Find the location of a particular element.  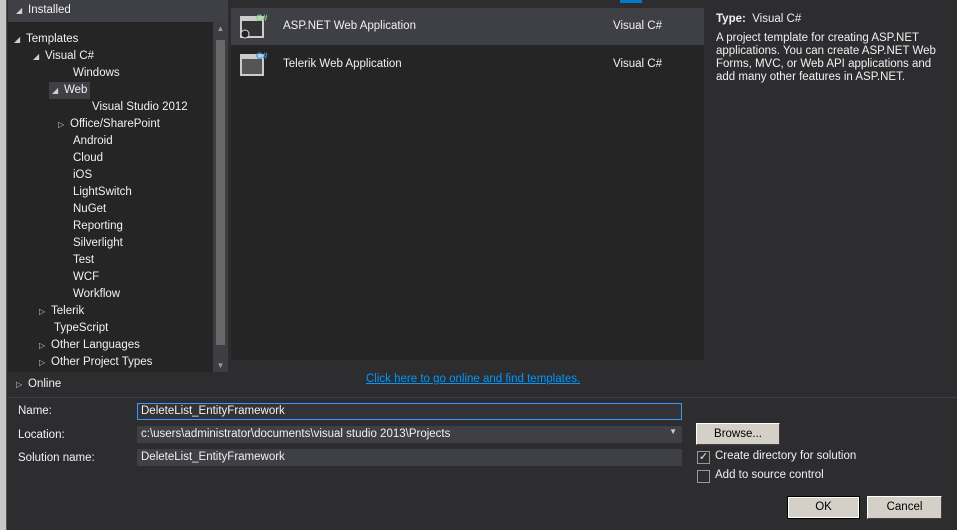

tree-node-label: iOS is located at coordinates (83, 175).